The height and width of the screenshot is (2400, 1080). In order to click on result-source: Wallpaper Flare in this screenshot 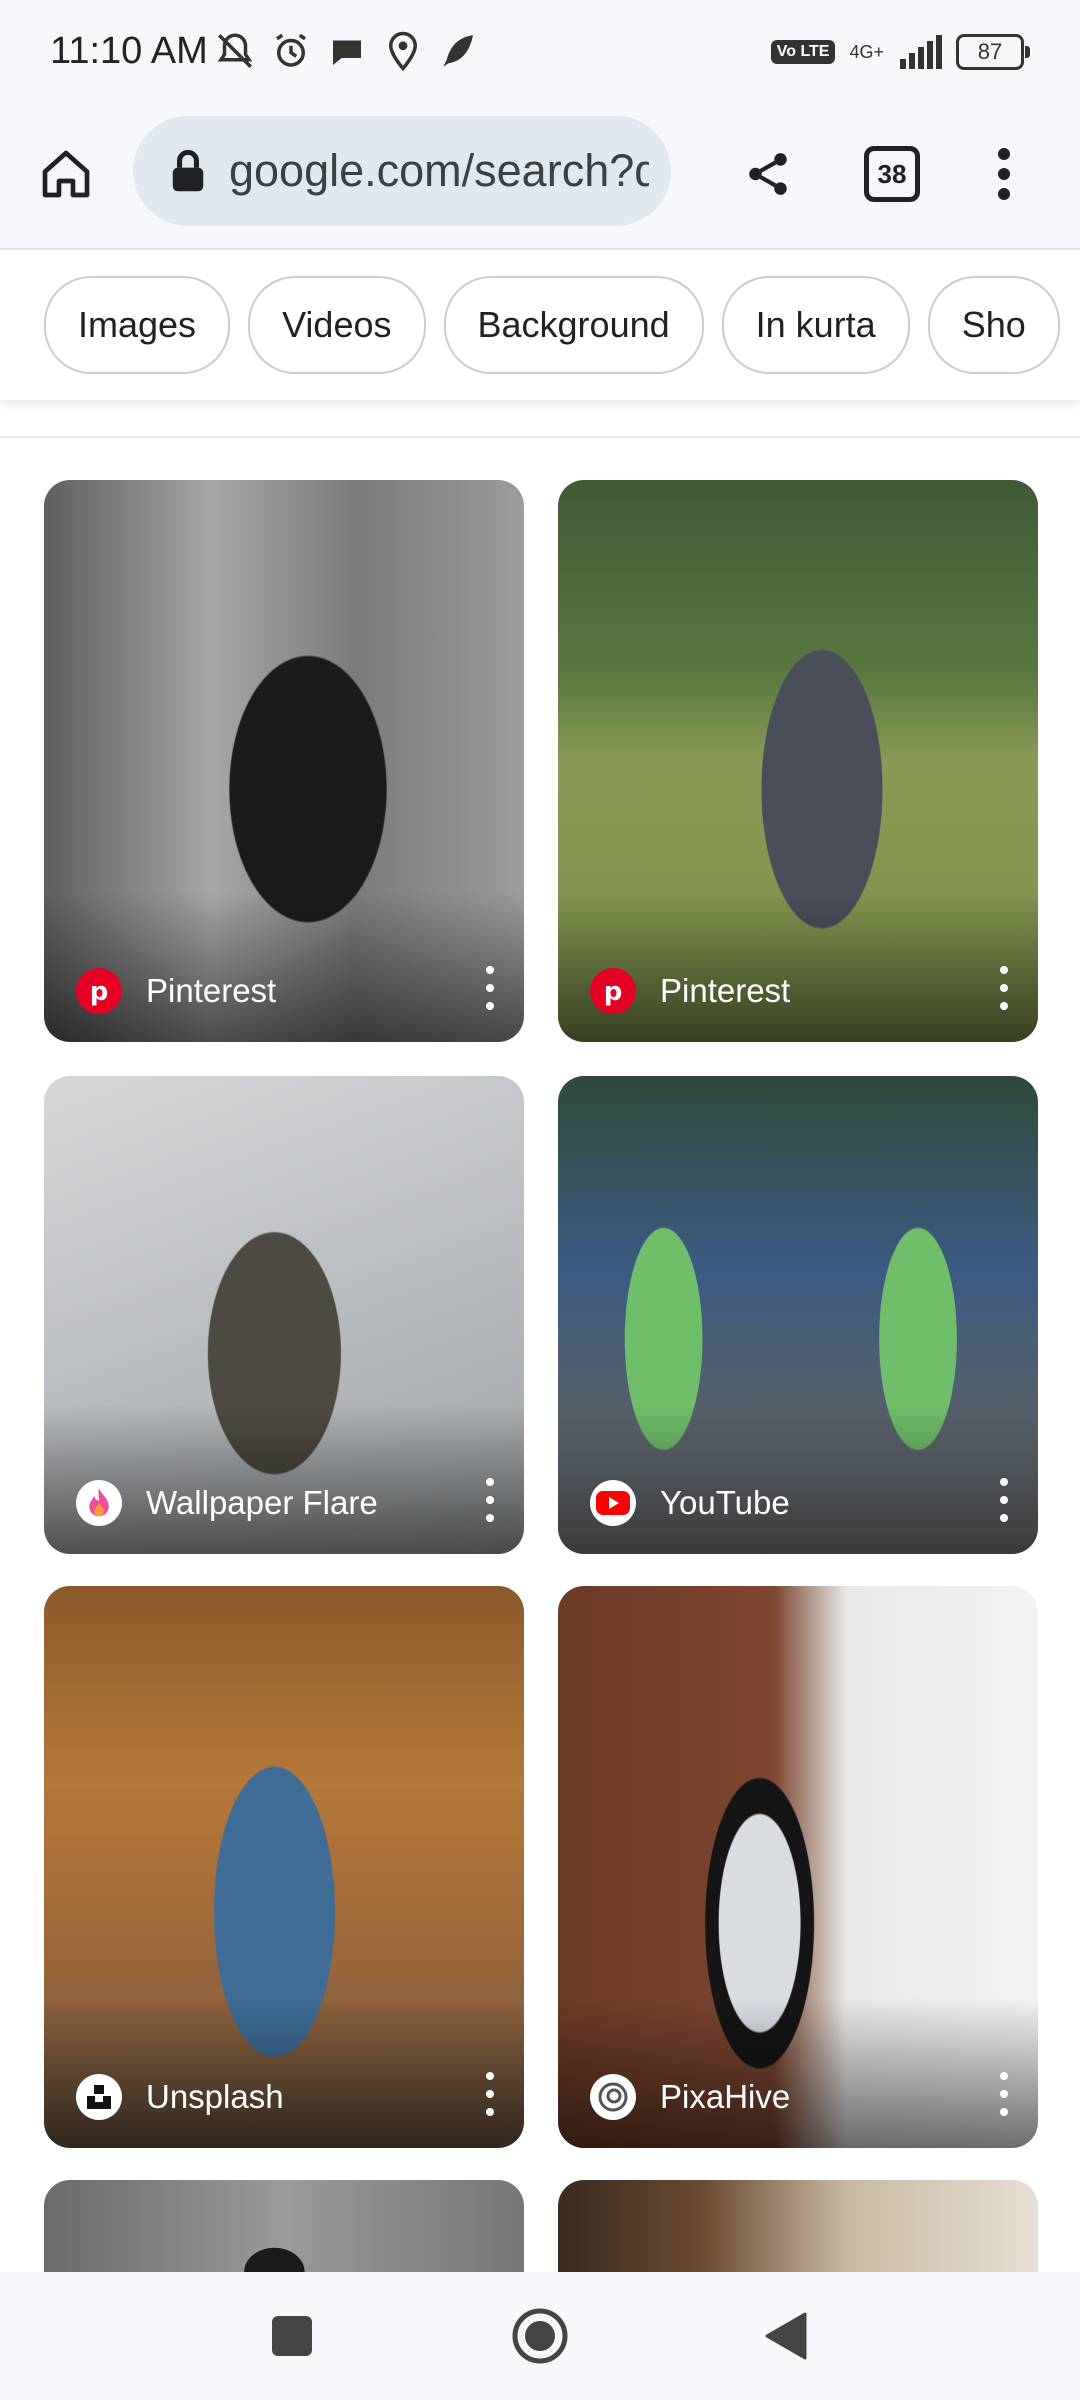, I will do `click(227, 1503)`.